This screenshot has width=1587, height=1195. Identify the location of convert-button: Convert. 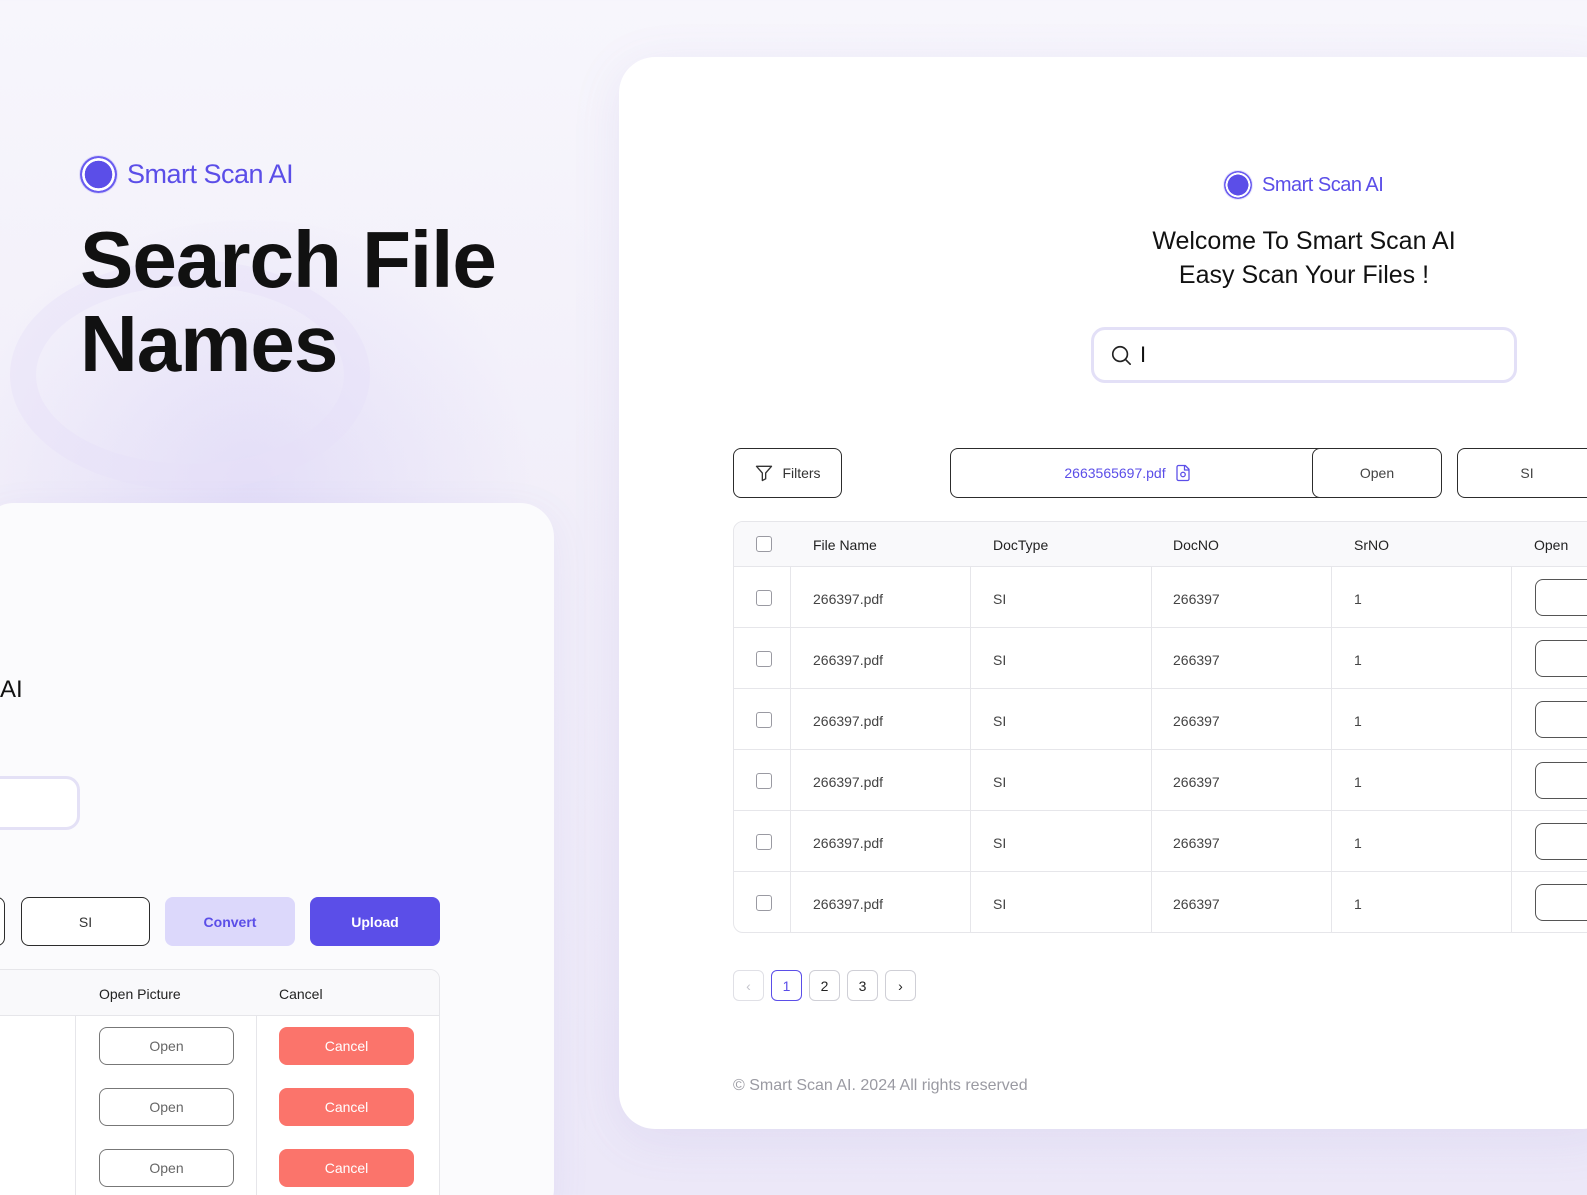
(230, 921).